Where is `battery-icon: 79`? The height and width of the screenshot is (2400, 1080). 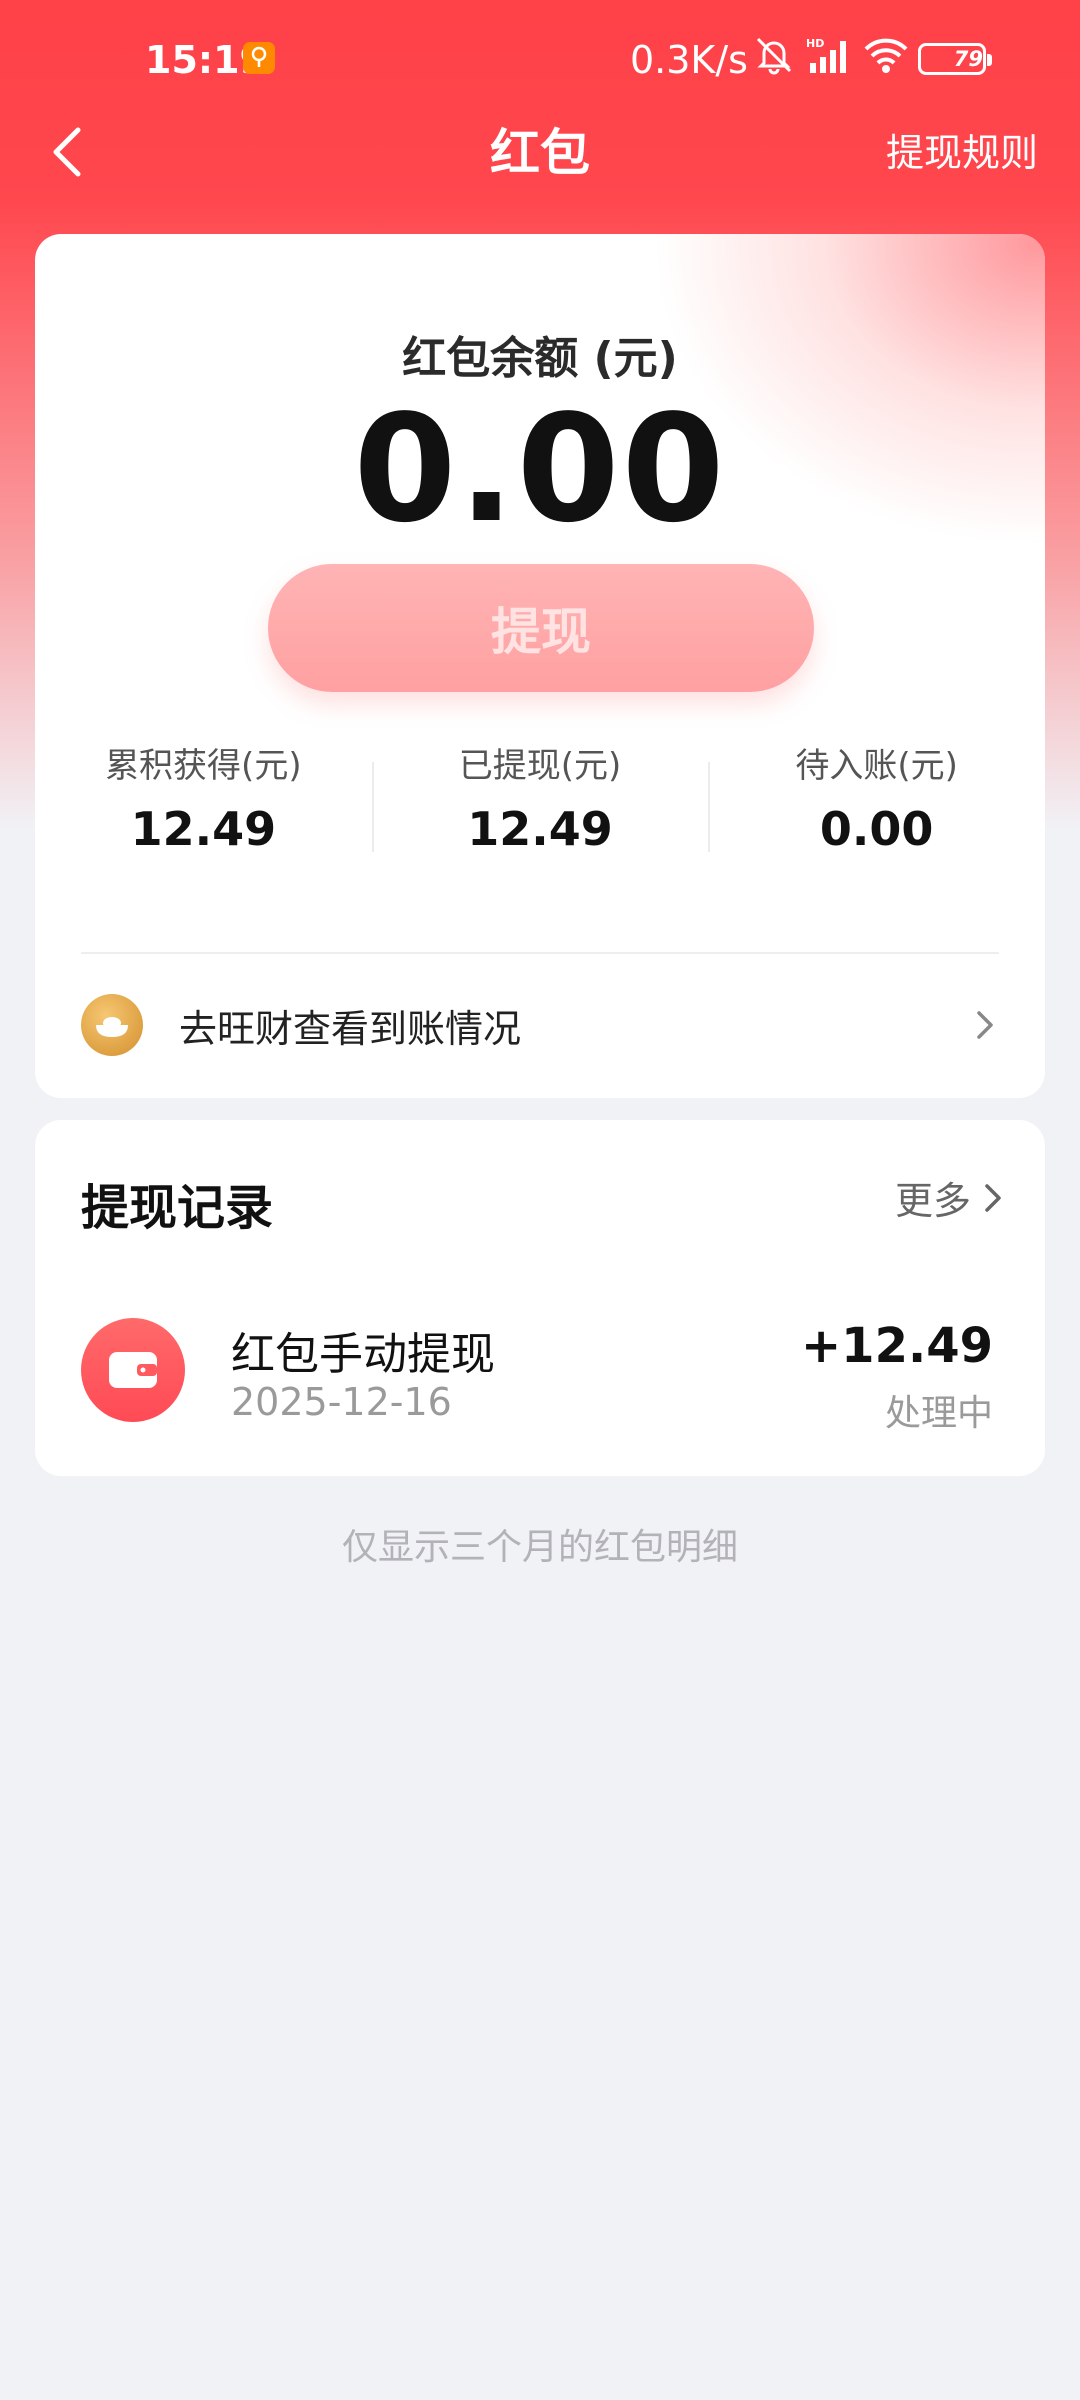 battery-icon: 79 is located at coordinates (955, 59).